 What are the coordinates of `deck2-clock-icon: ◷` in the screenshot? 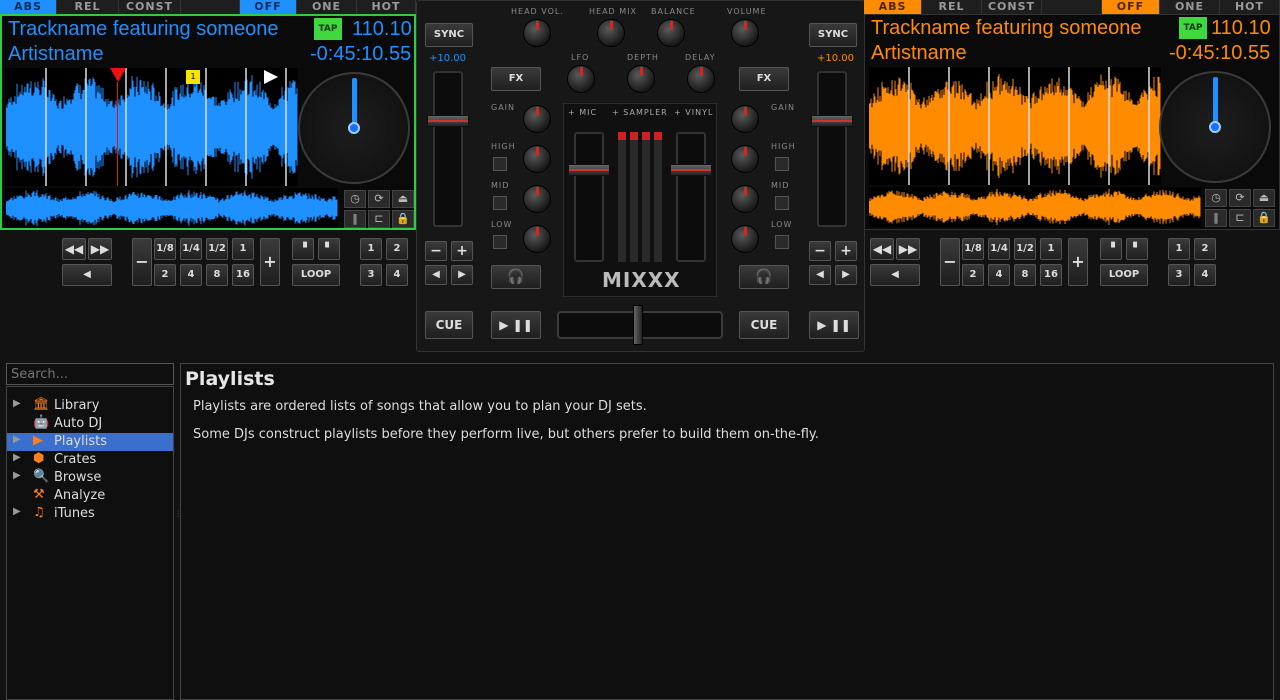 It's located at (1216, 198).